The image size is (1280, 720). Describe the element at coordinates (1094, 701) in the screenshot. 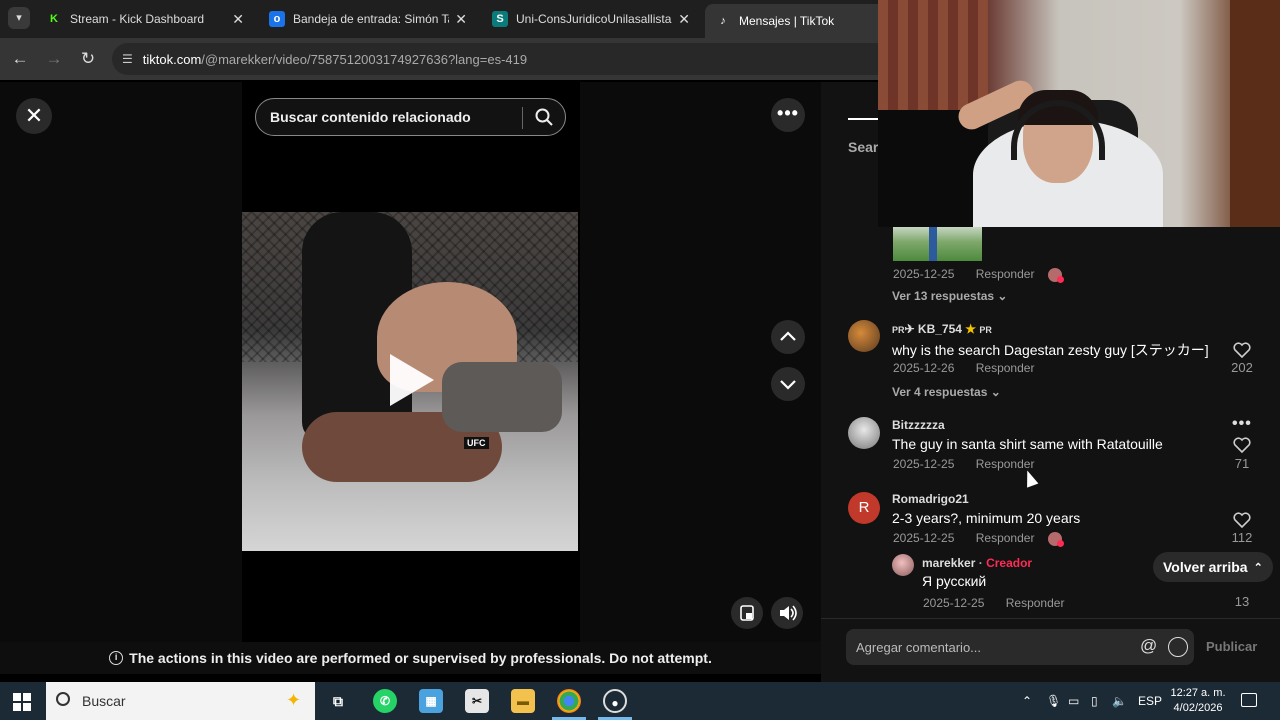

I see `battery-icon: ▯` at that location.